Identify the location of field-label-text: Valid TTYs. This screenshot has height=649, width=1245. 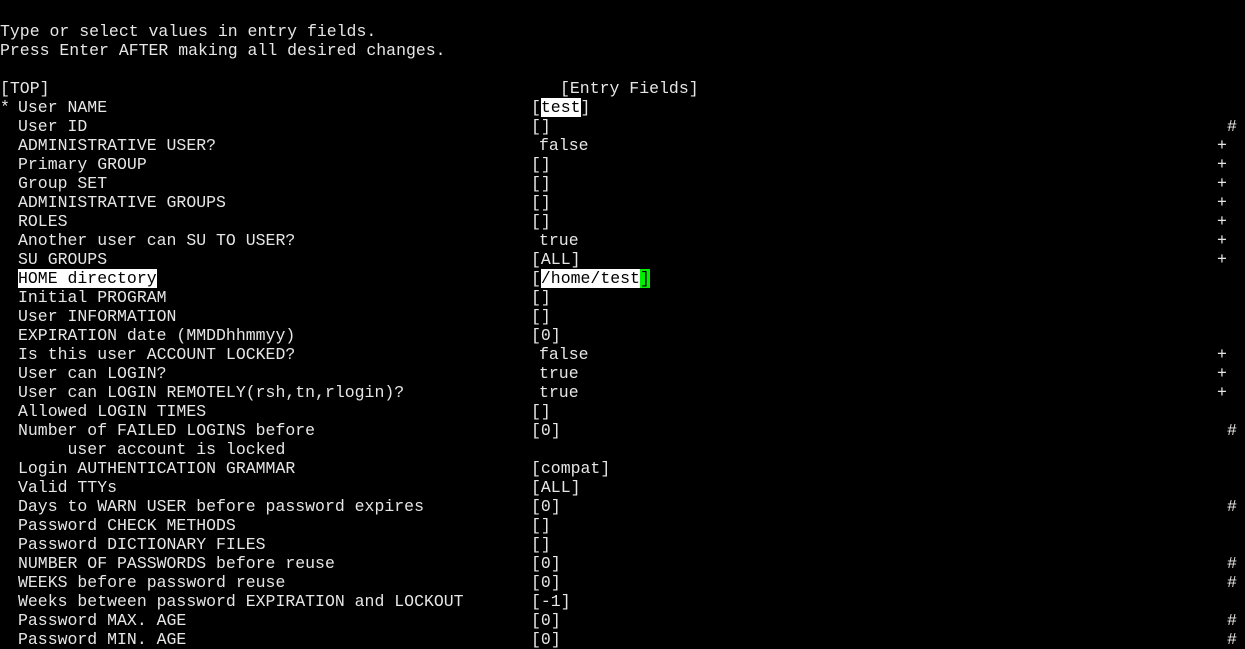
(68, 487).